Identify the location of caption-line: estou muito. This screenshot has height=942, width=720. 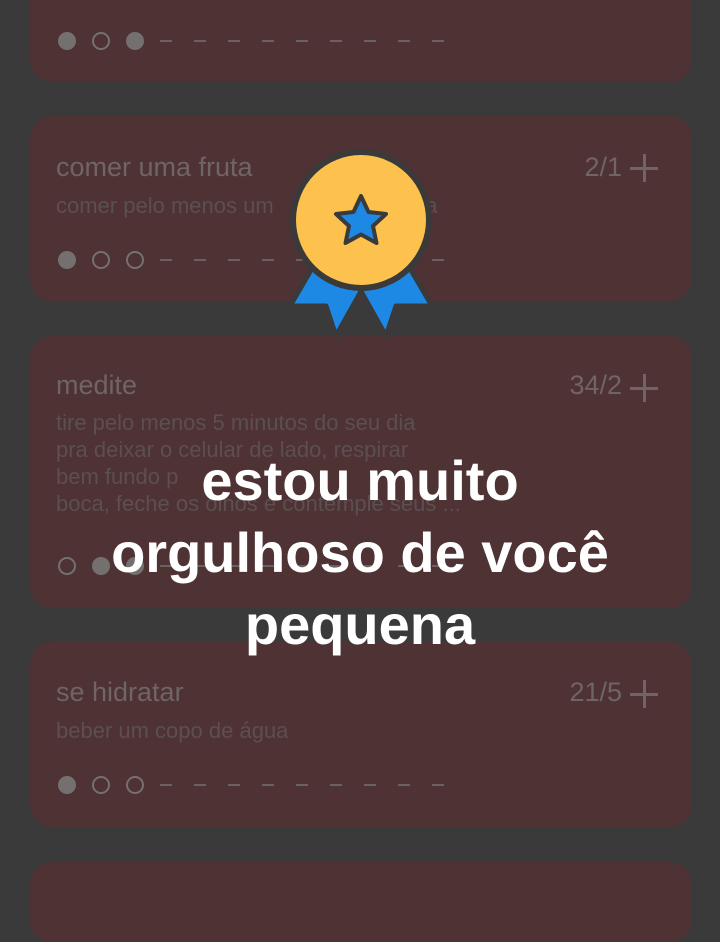
(360, 480).